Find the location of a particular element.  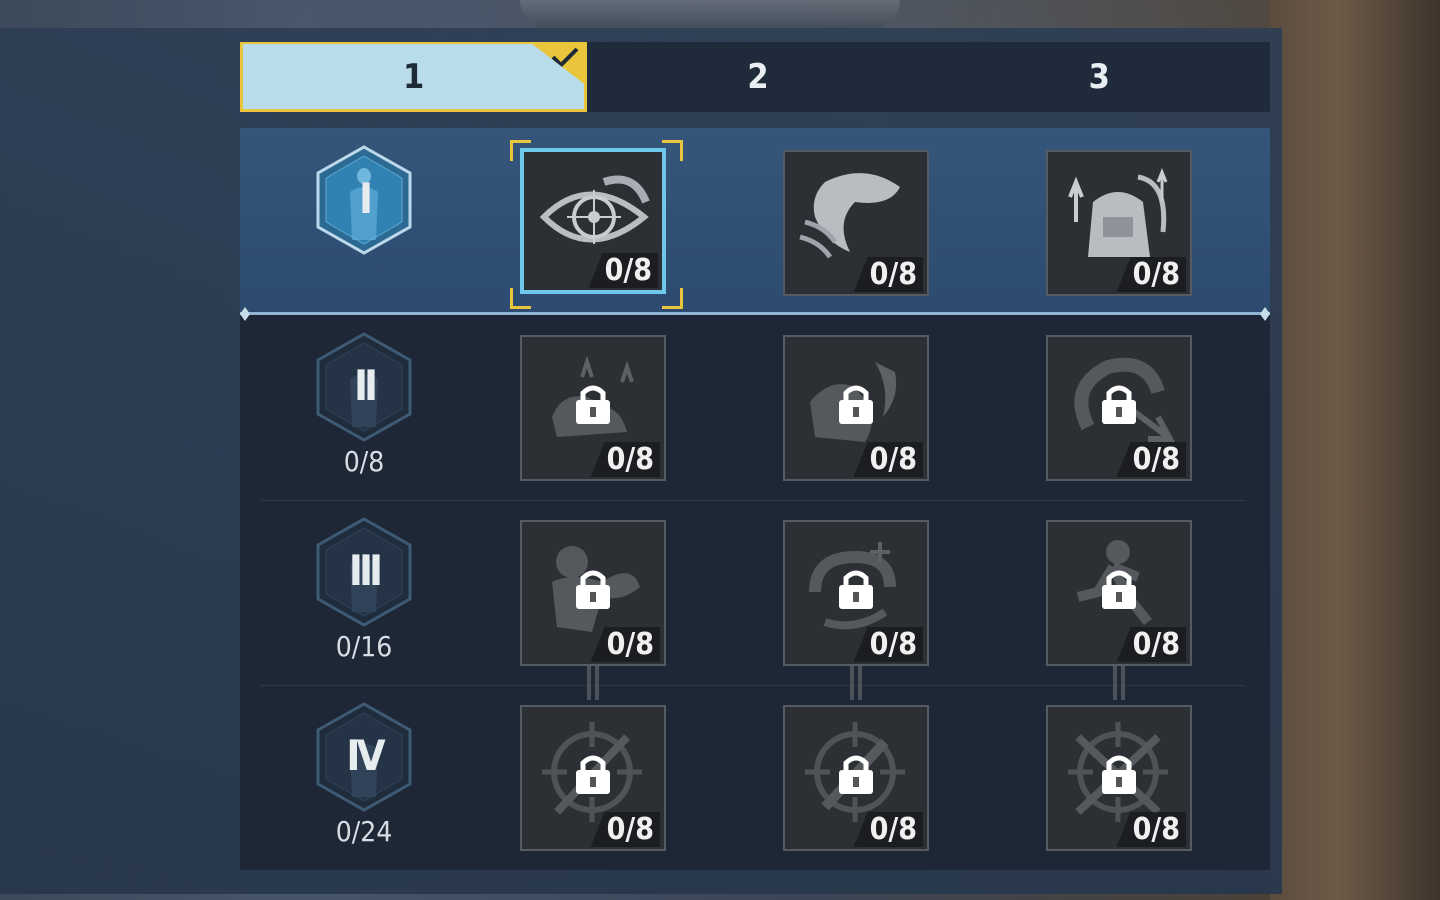

tab-label: 3 is located at coordinates (1099, 77).